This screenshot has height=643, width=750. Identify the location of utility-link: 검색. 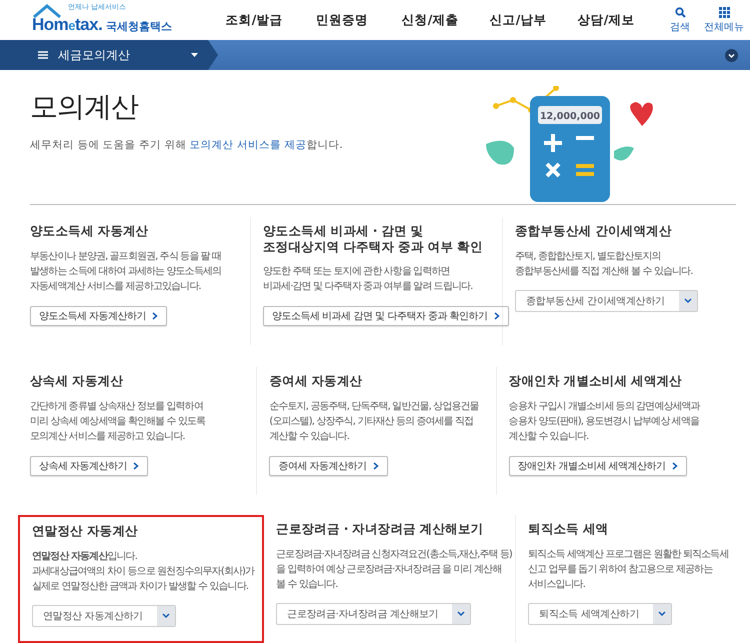
(680, 20).